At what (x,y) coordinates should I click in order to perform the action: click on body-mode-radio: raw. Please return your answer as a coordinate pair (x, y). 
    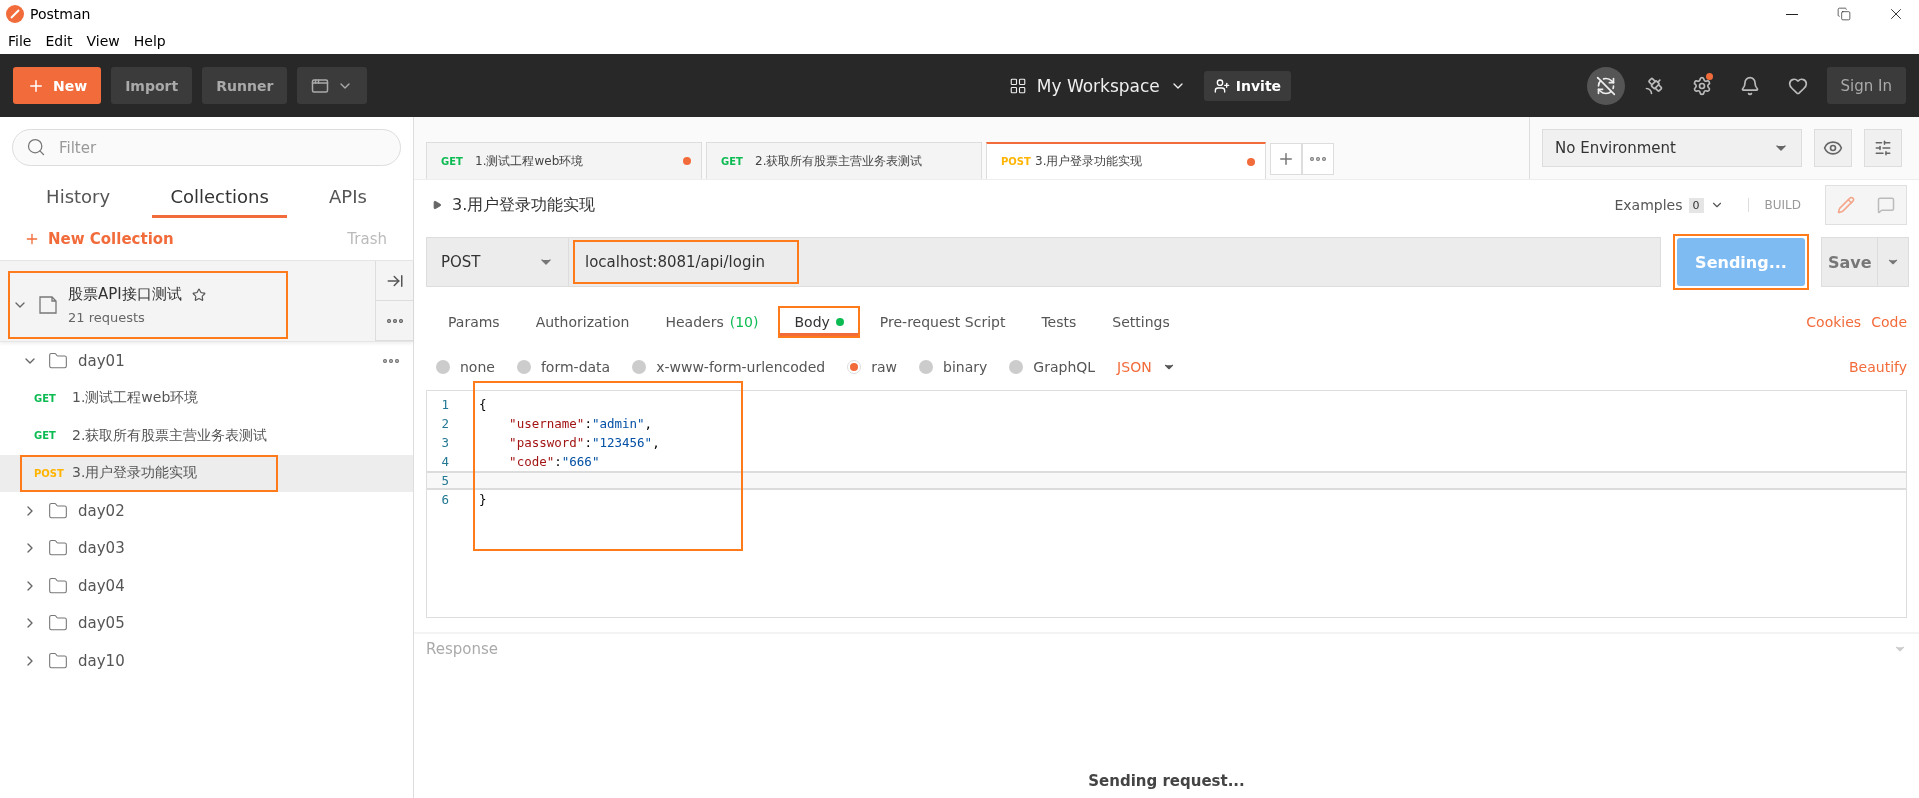
    Looking at the image, I should click on (872, 367).